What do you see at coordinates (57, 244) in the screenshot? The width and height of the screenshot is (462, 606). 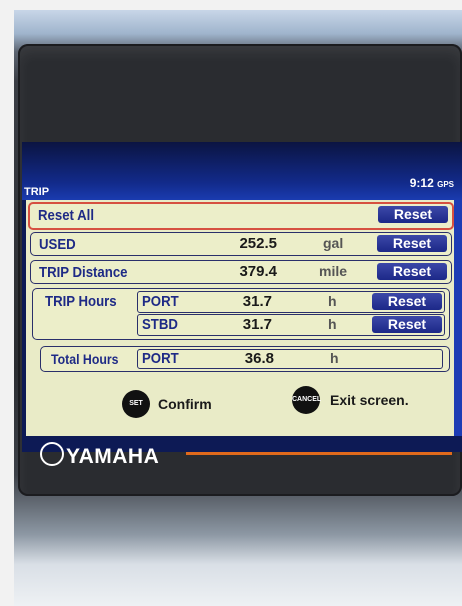 I see `used-label: USED` at bounding box center [57, 244].